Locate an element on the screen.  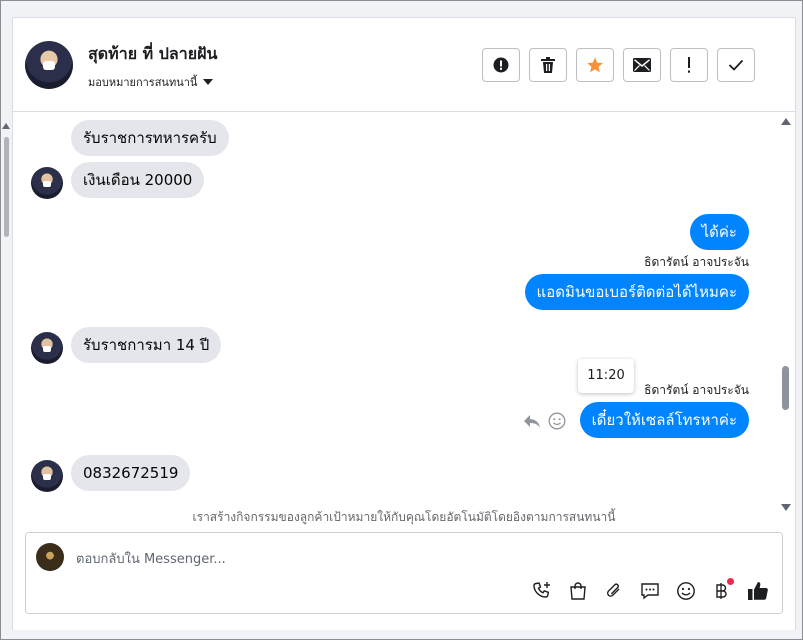
reply-icon is located at coordinates (532, 422).